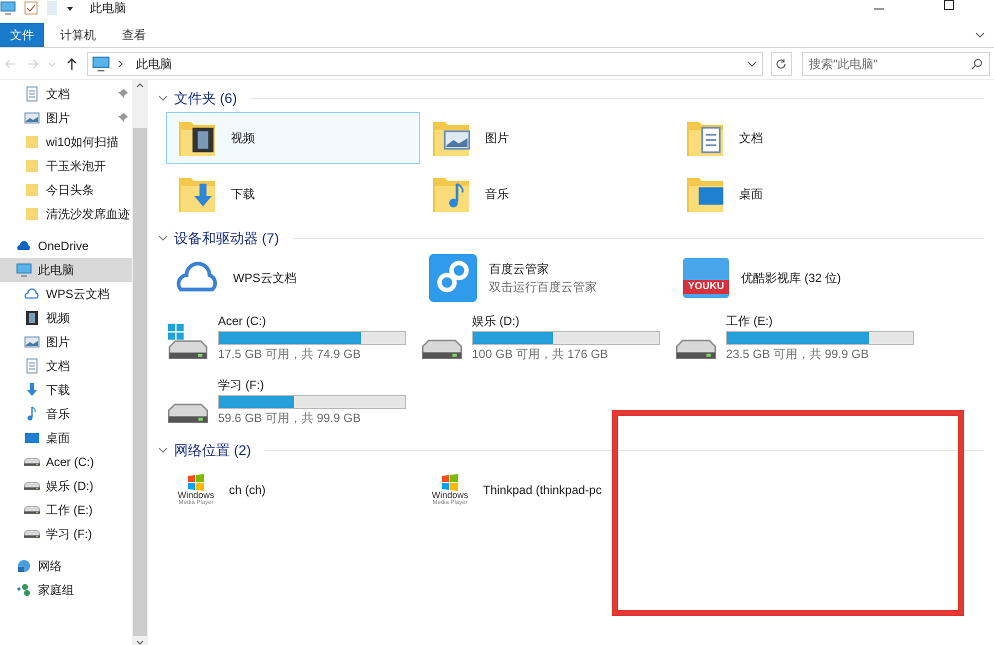 Image resolution: width=994 pixels, height=645 pixels. Describe the element at coordinates (226, 238) in the screenshot. I see `section-header: 设备和驱动器 (7)` at that location.